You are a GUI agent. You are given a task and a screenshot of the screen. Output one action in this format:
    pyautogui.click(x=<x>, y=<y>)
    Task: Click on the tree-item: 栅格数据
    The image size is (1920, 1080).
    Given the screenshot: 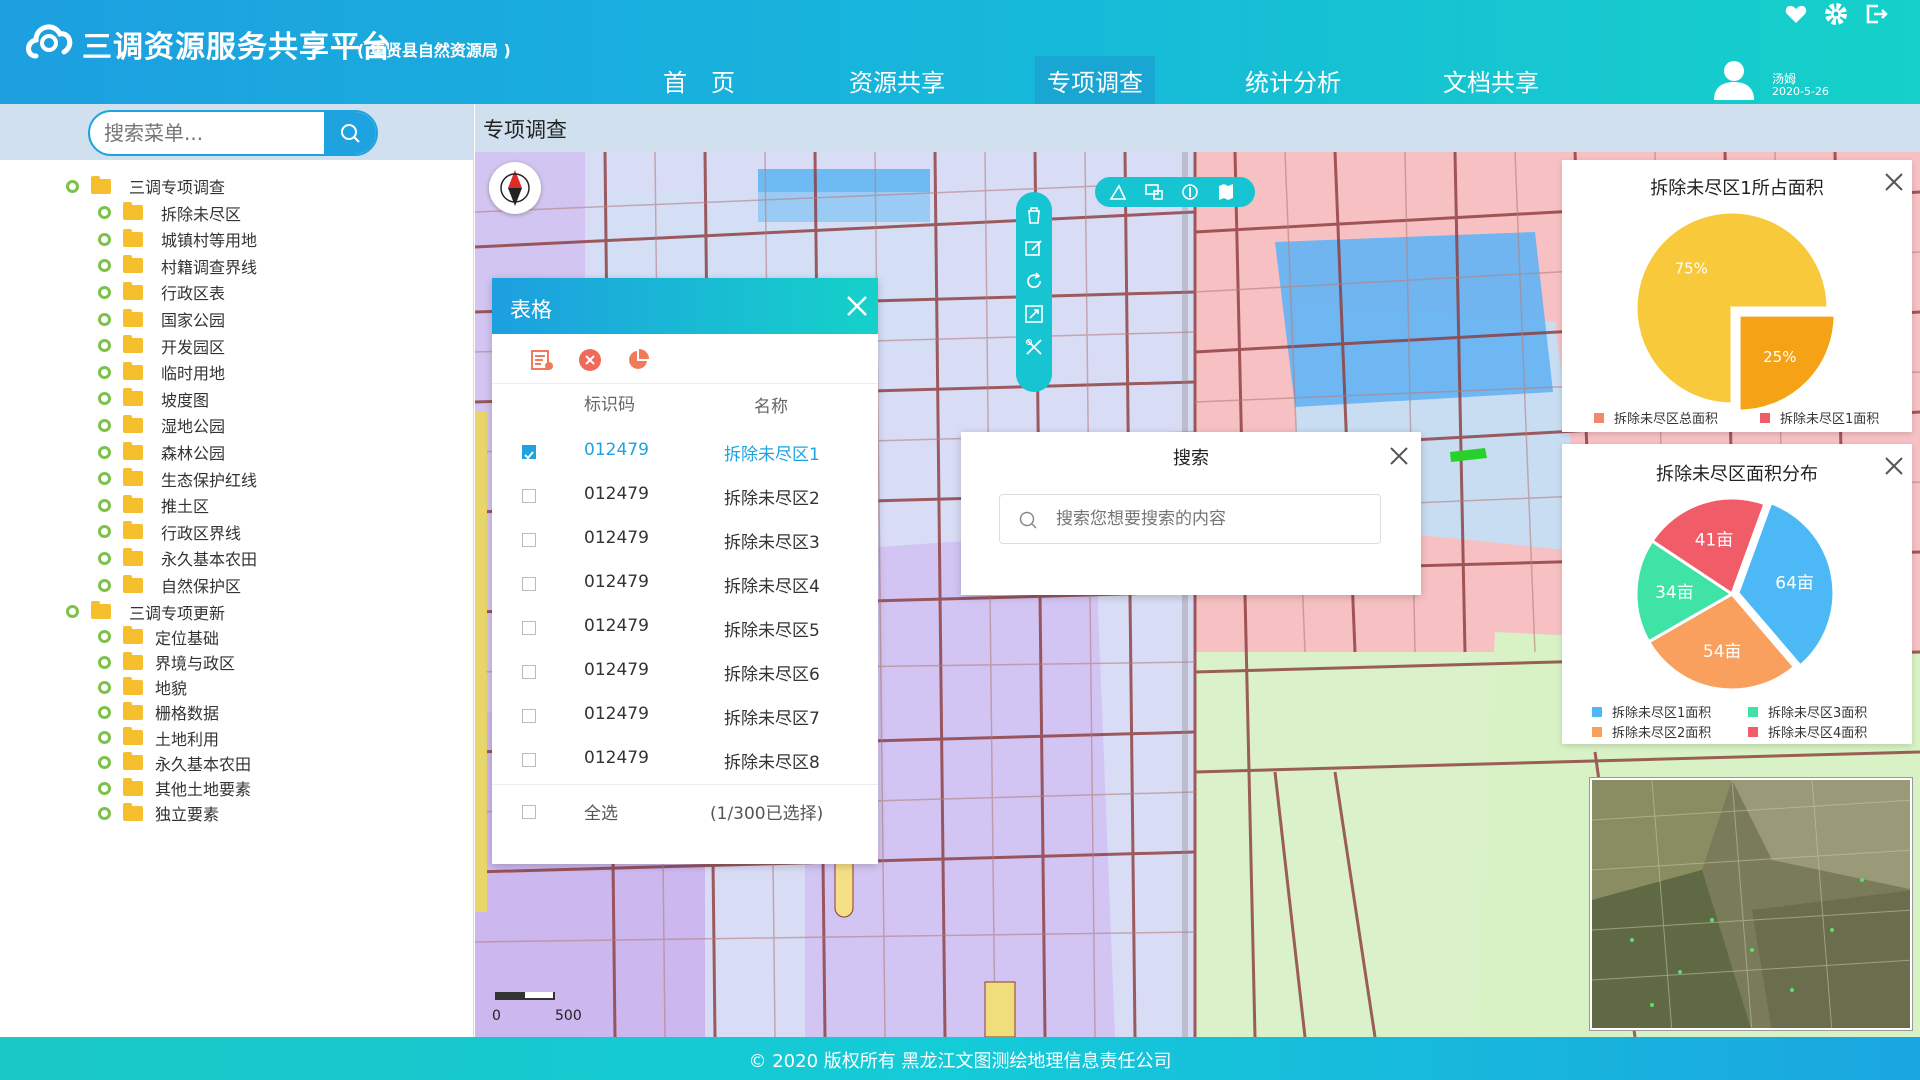 What is the action you would take?
    pyautogui.click(x=158, y=712)
    